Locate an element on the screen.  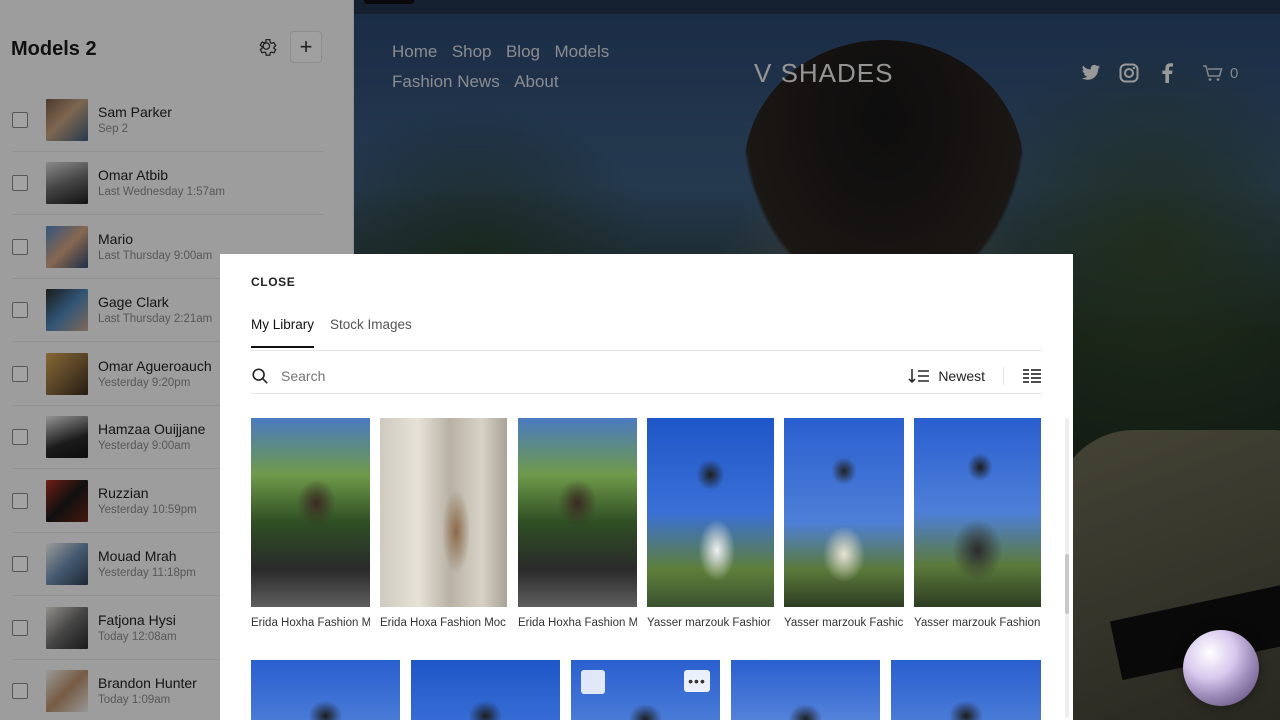
toolbar-divider is located at coordinates (1003, 375).